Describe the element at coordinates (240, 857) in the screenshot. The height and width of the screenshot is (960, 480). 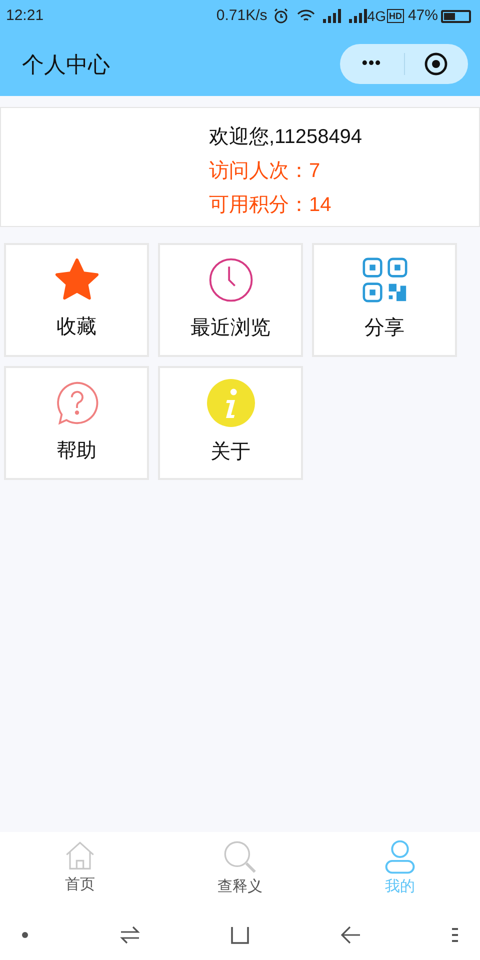
I see `search-icon` at that location.